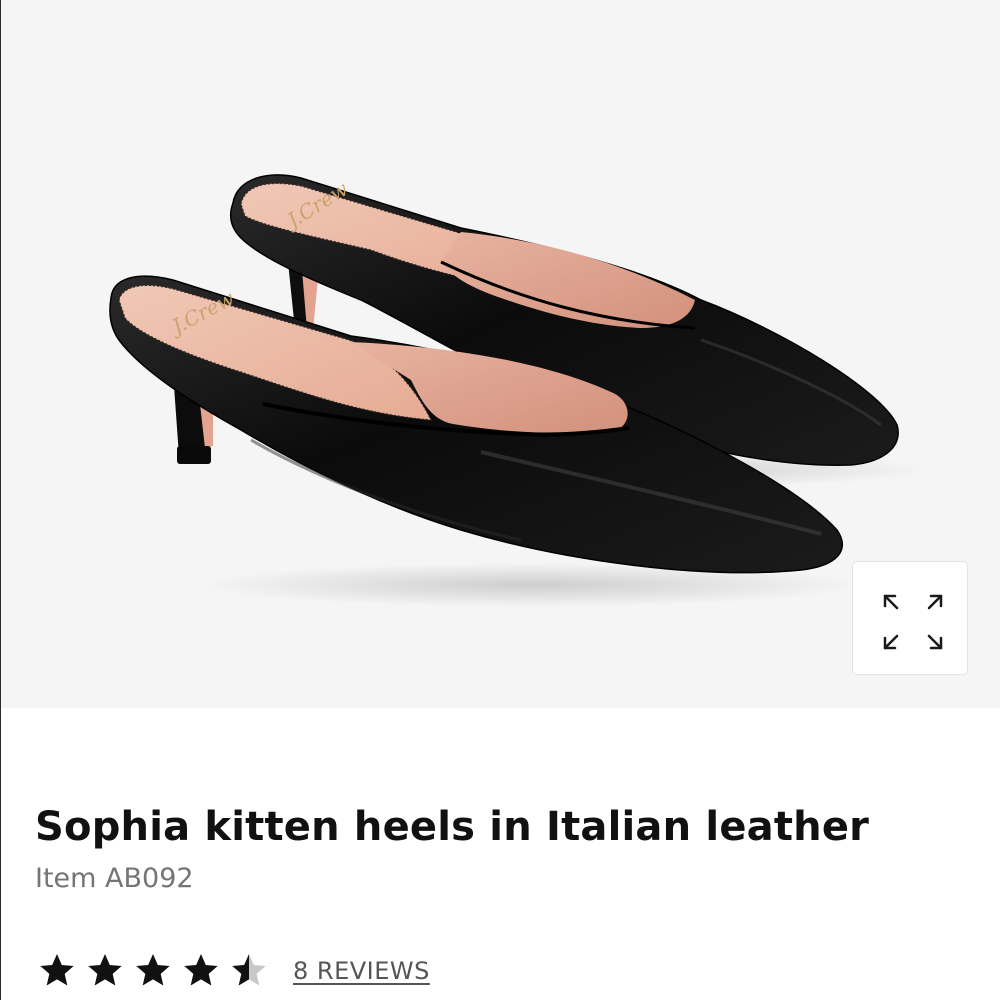 The image size is (1000, 1000). Describe the element at coordinates (361, 971) in the screenshot. I see `reviews-link: 8 REVIEWS` at that location.